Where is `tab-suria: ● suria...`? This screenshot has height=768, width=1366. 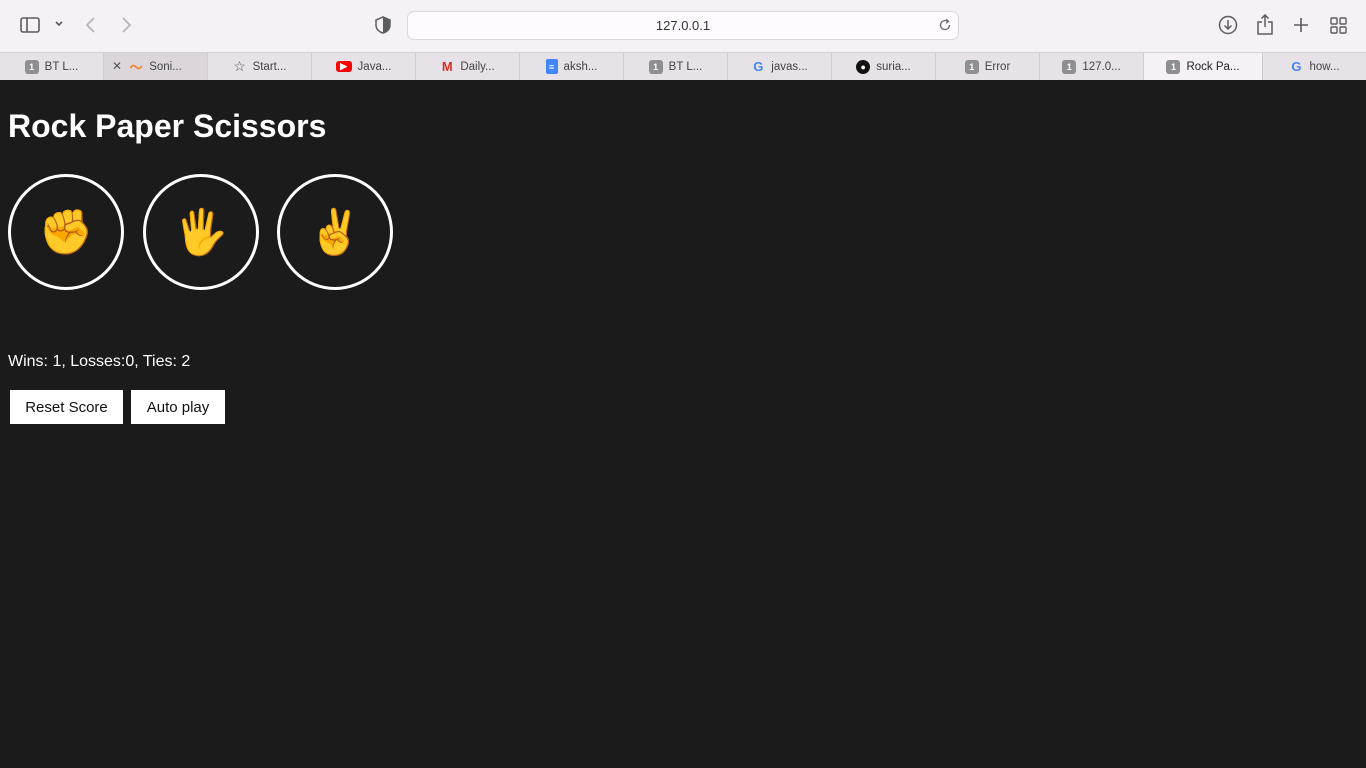 tab-suria: ● suria... is located at coordinates (884, 66).